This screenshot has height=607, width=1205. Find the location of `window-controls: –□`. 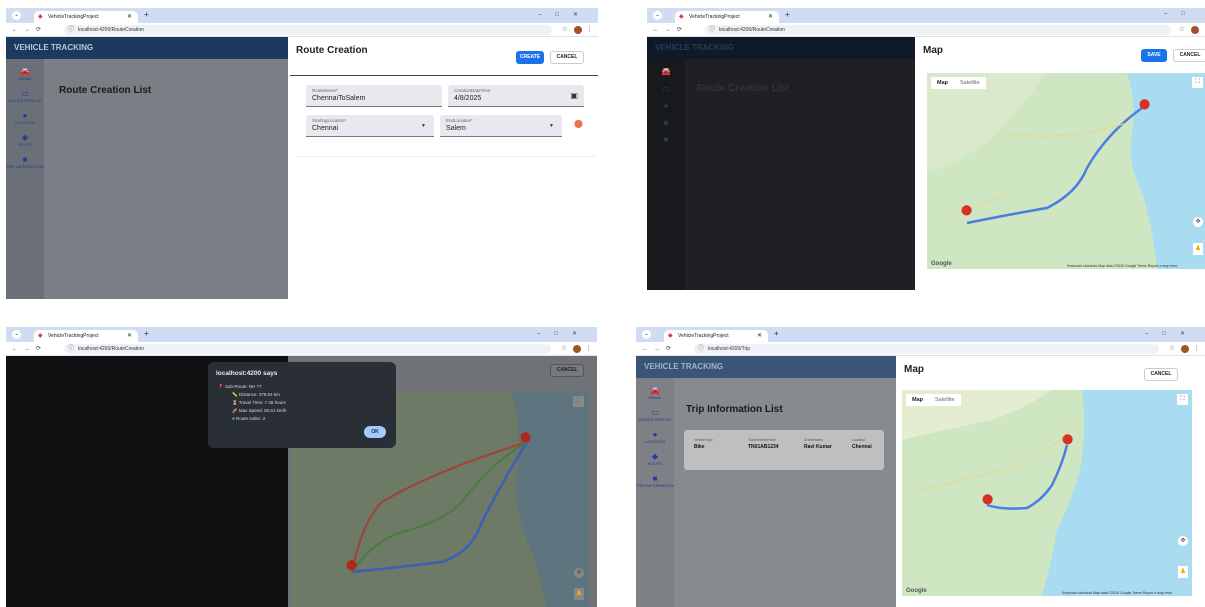

window-controls: –□ is located at coordinates (1181, 14).